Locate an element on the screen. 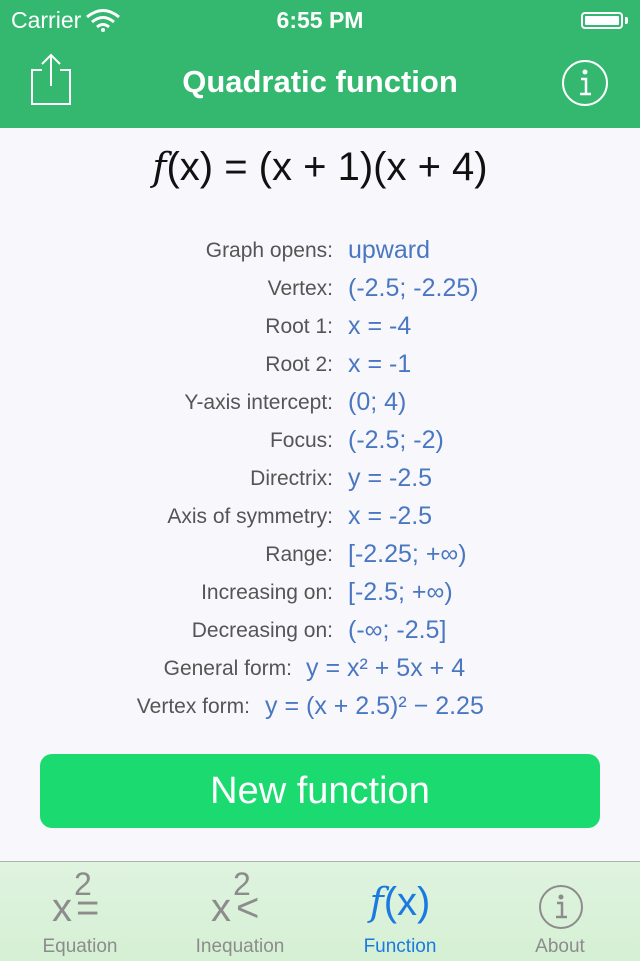 The height and width of the screenshot is (961, 640). icon-operator: = is located at coordinates (88, 908).